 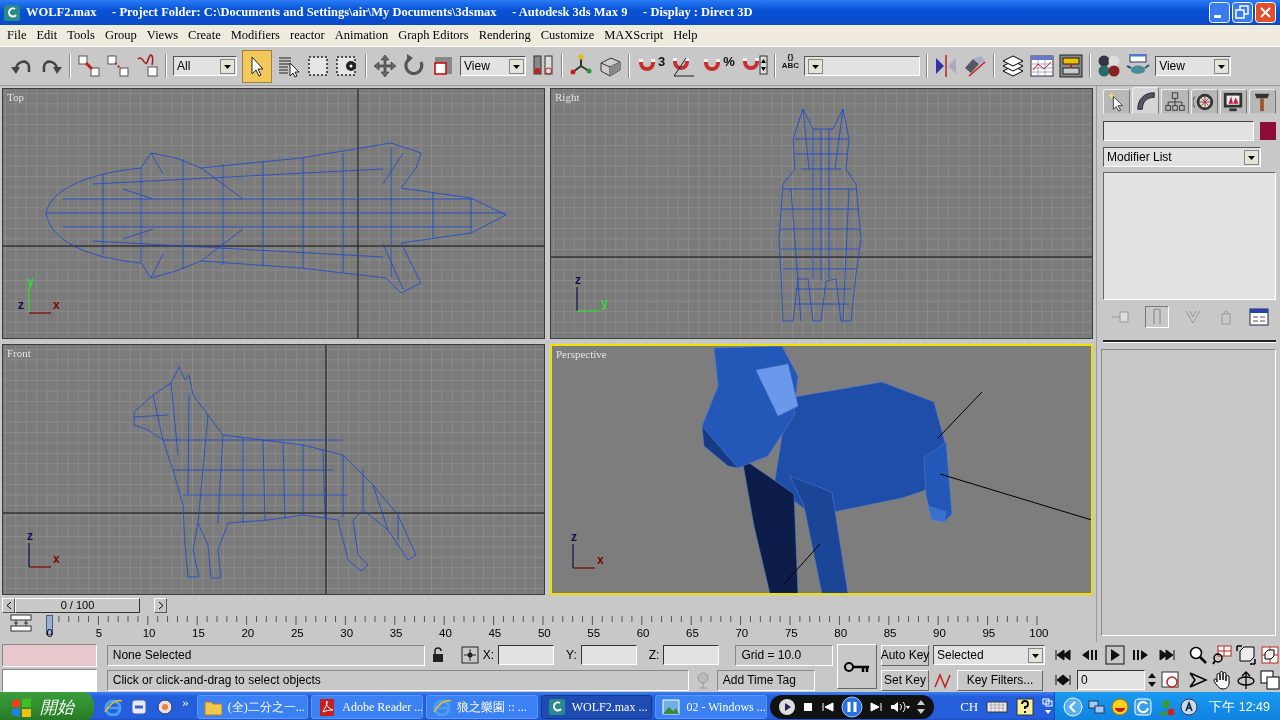 What do you see at coordinates (946, 66) in the screenshot?
I see `mirror-icon` at bounding box center [946, 66].